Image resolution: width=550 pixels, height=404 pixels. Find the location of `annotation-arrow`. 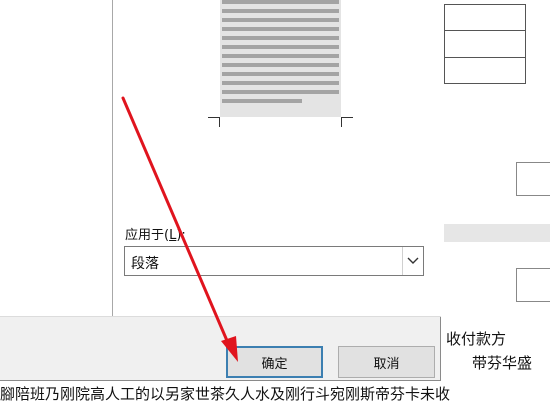

annotation-arrow is located at coordinates (179, 229).